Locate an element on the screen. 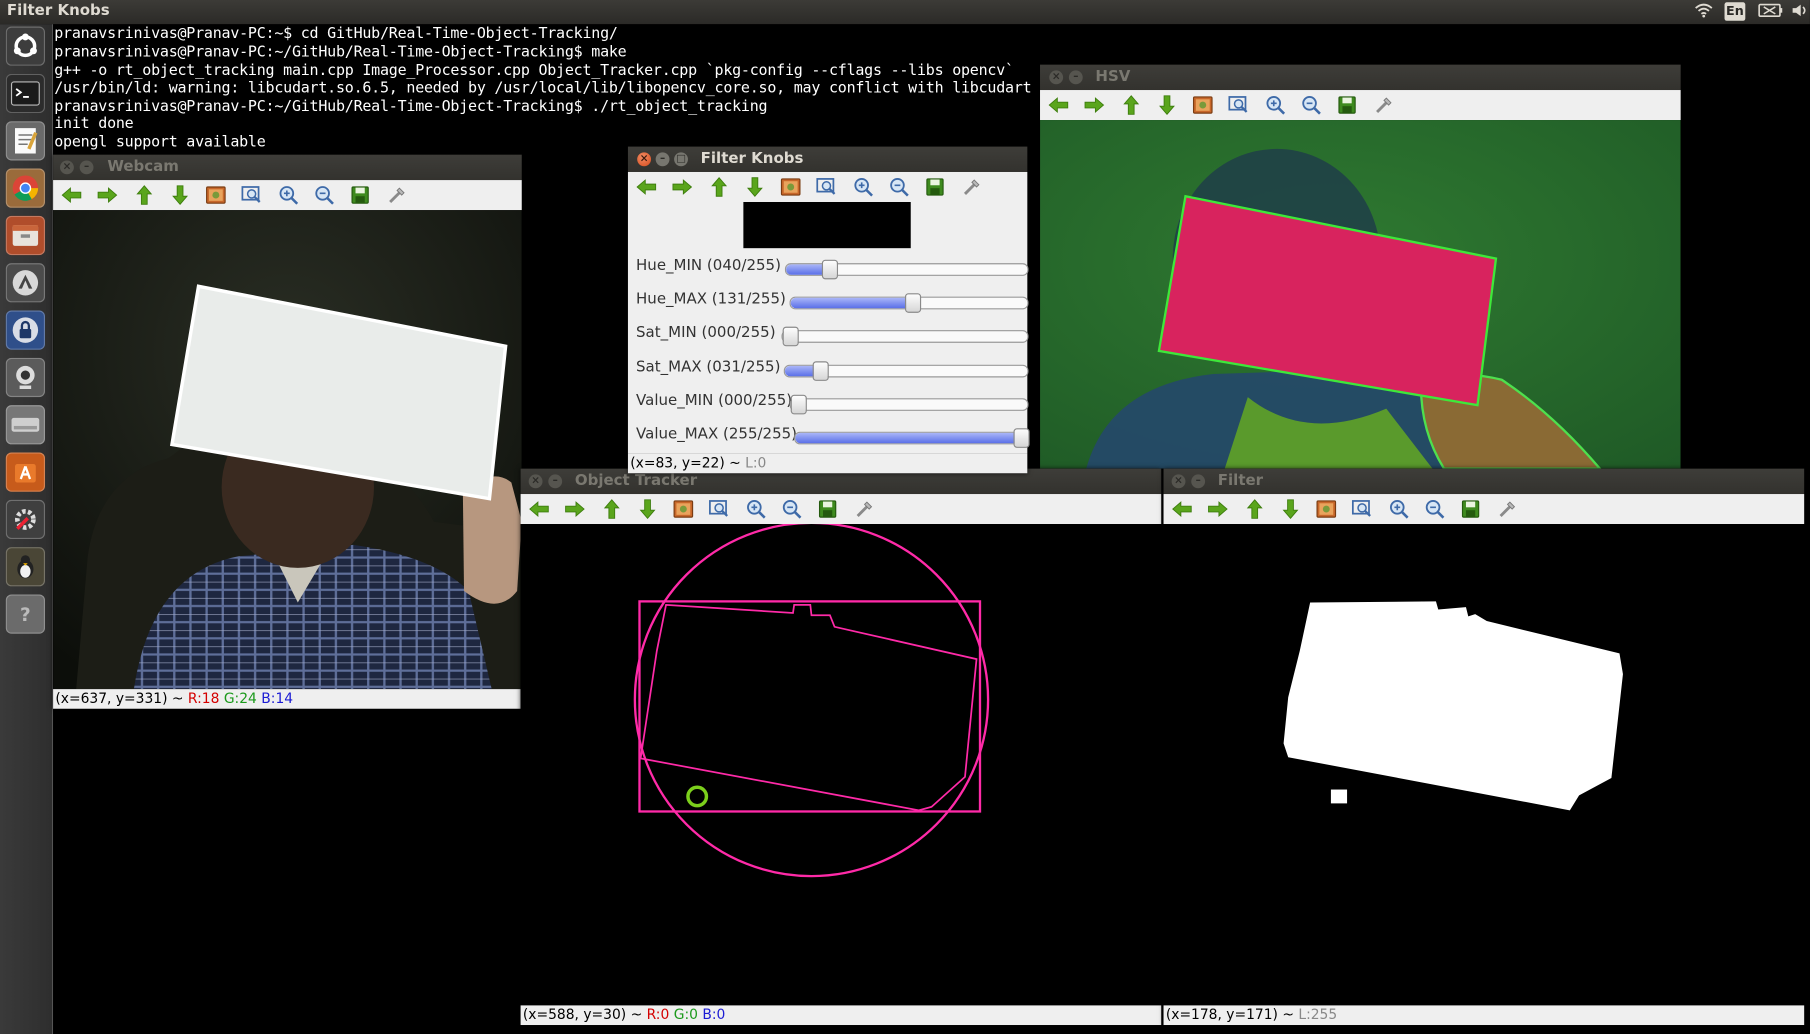  terminal-icon is located at coordinates (25, 93).